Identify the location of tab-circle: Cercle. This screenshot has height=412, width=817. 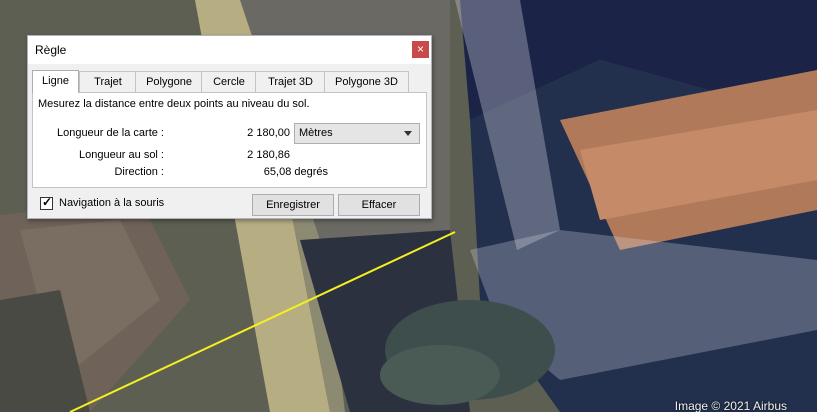
(229, 81).